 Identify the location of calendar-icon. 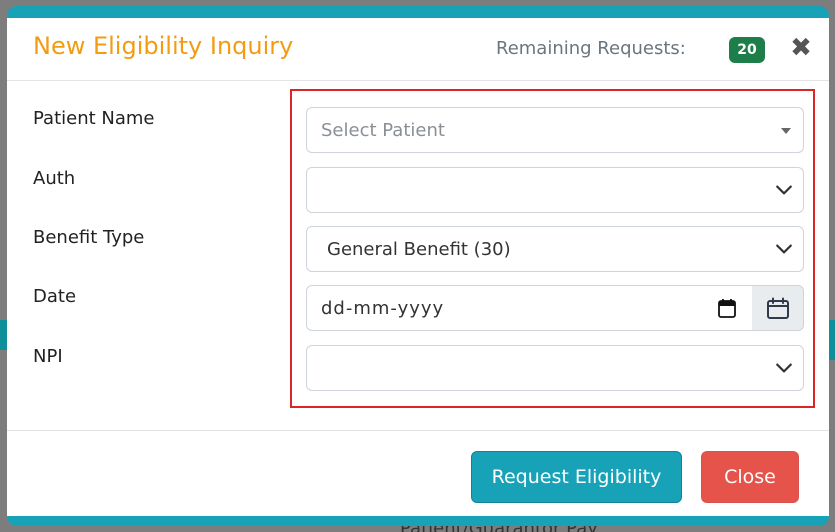
(778, 308).